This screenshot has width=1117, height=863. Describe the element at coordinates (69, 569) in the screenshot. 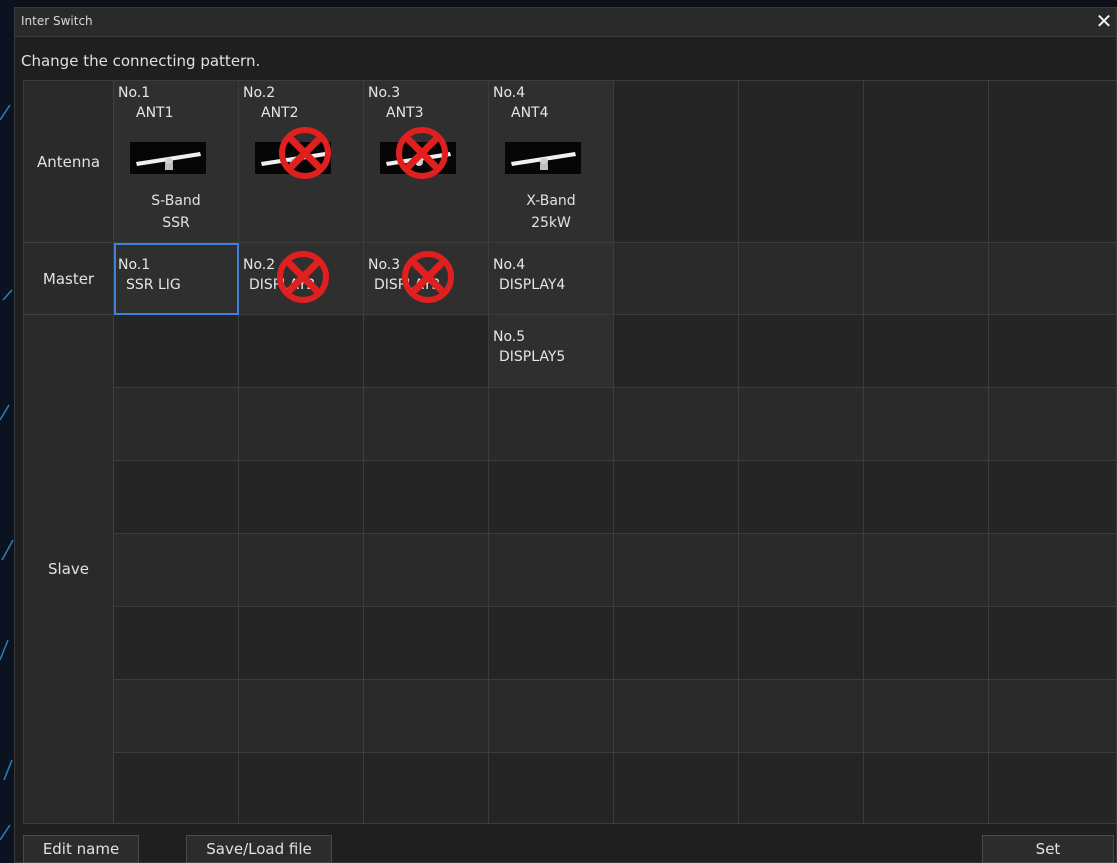

I see `row-label-slave: Slave` at that location.